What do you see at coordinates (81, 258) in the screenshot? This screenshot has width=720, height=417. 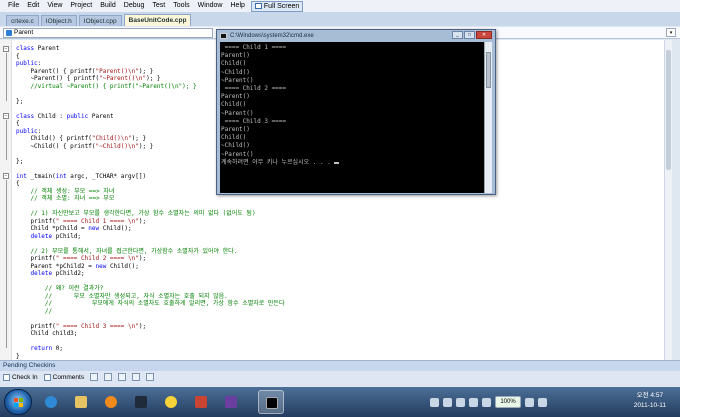 I see `code-line: printf(" ==== Child 2 ==== \n");` at bounding box center [81, 258].